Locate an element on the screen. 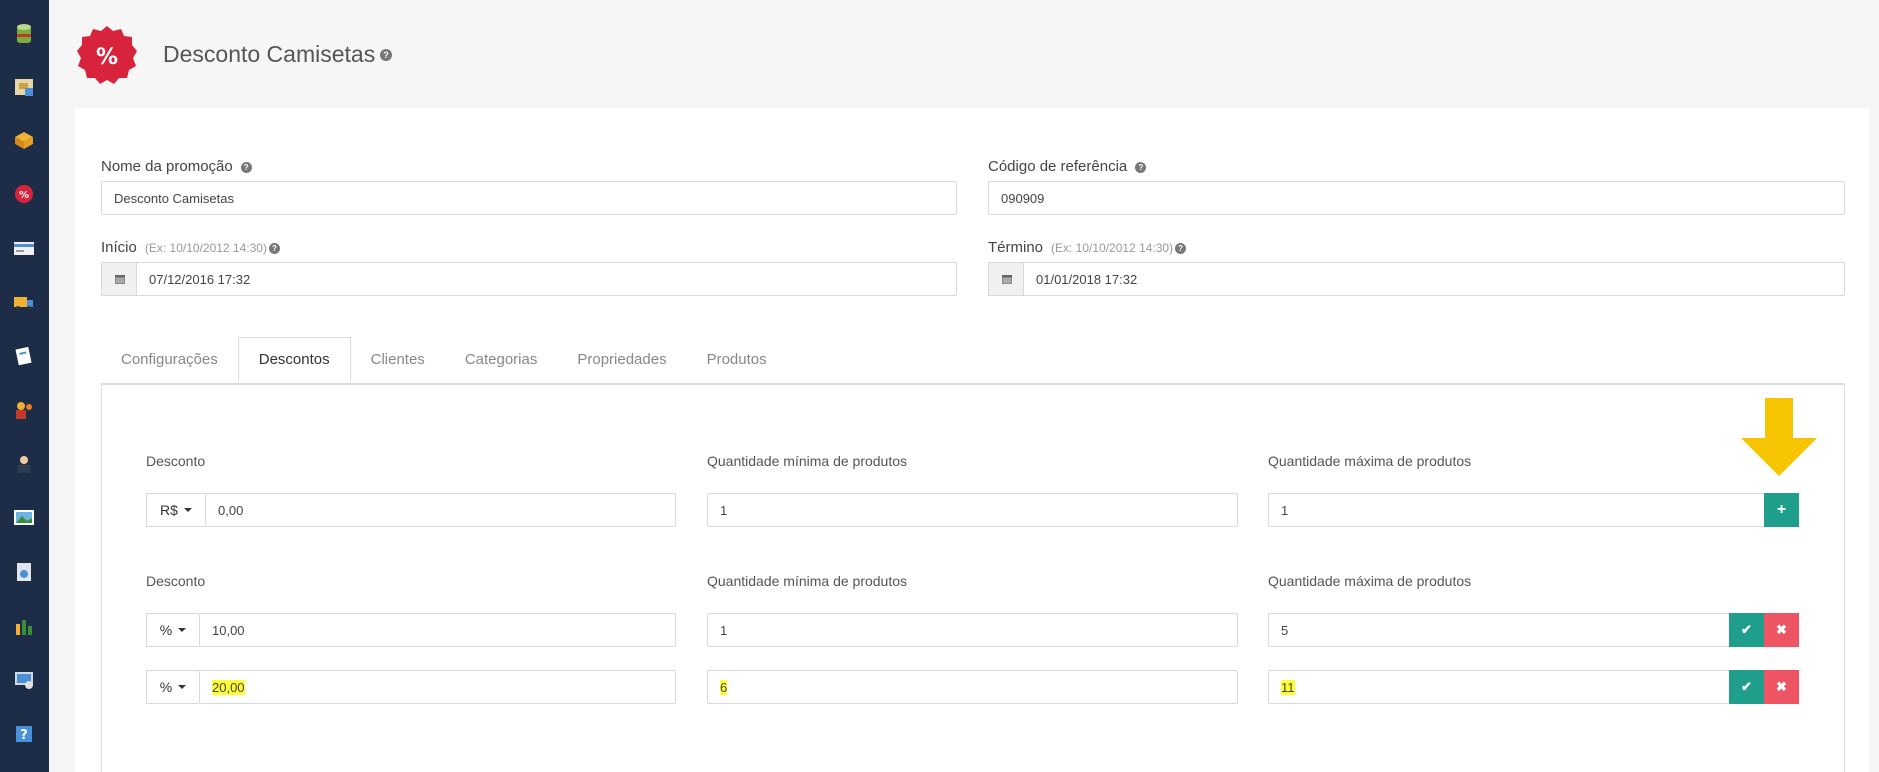 This screenshot has height=772, width=1879. discount-value-input: 0,00 is located at coordinates (440, 510).